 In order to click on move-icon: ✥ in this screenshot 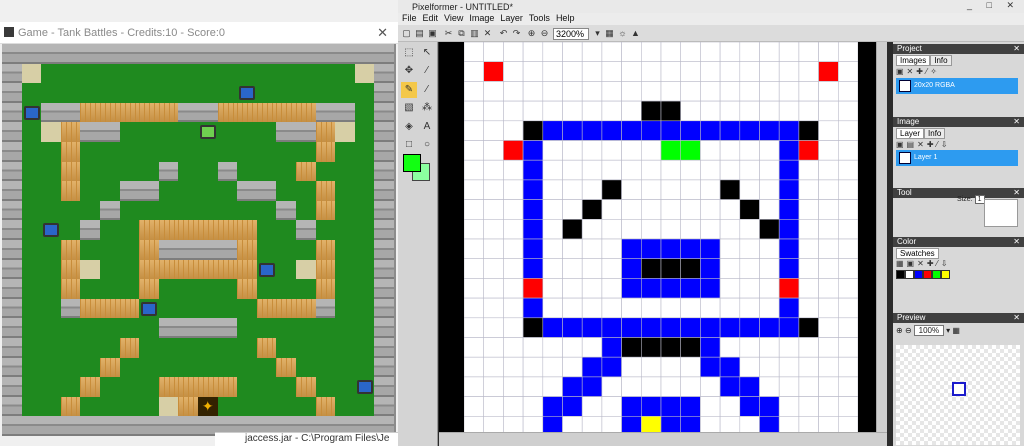, I will do `click(409, 71)`.